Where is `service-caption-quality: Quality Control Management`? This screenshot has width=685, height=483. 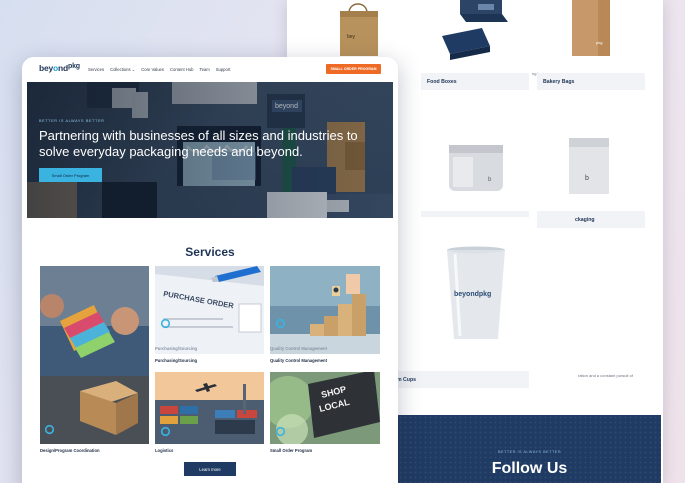 service-caption-quality: Quality Control Management is located at coordinates (298, 360).